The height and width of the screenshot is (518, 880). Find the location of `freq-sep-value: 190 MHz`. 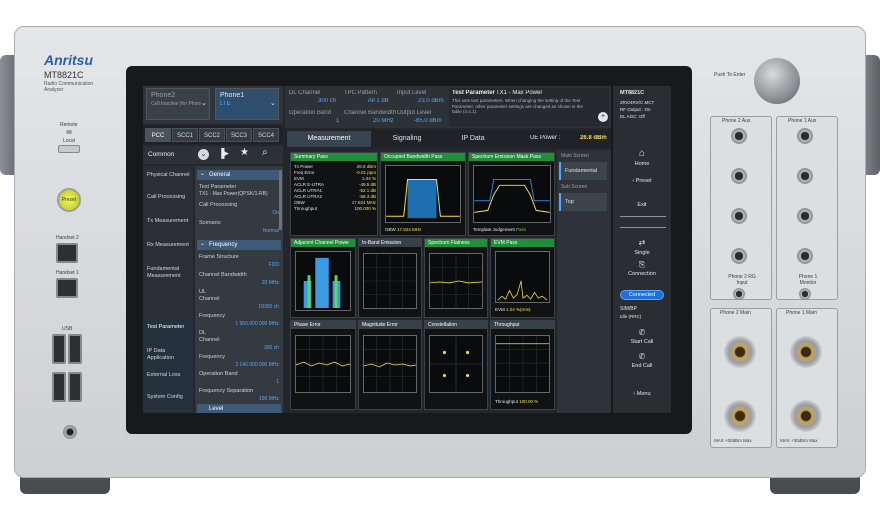

freq-sep-value: 190 MHz is located at coordinates (239, 399).